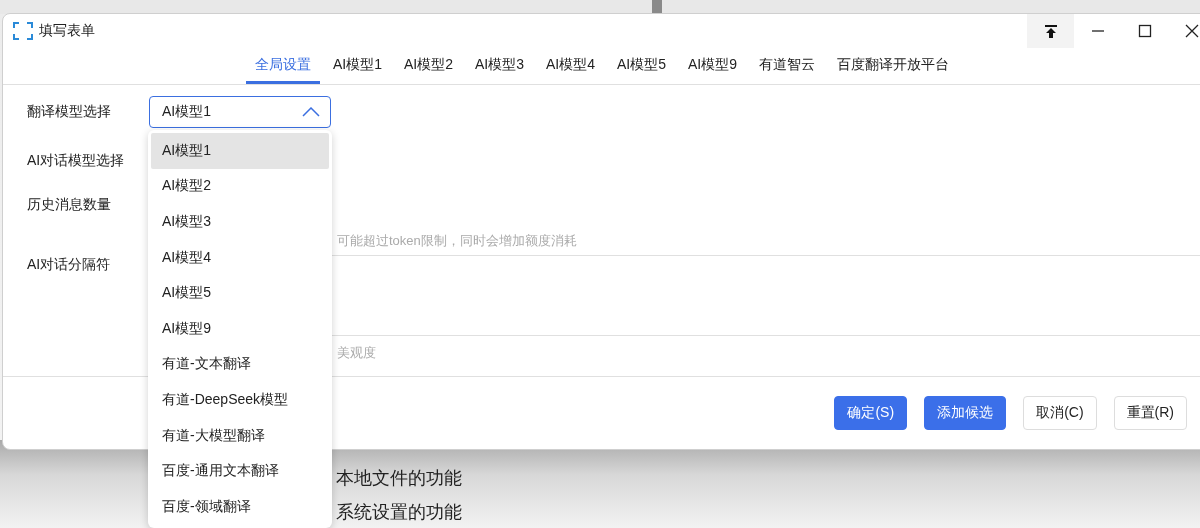  Describe the element at coordinates (965, 413) in the screenshot. I see `primary-button: 添加候选` at that location.